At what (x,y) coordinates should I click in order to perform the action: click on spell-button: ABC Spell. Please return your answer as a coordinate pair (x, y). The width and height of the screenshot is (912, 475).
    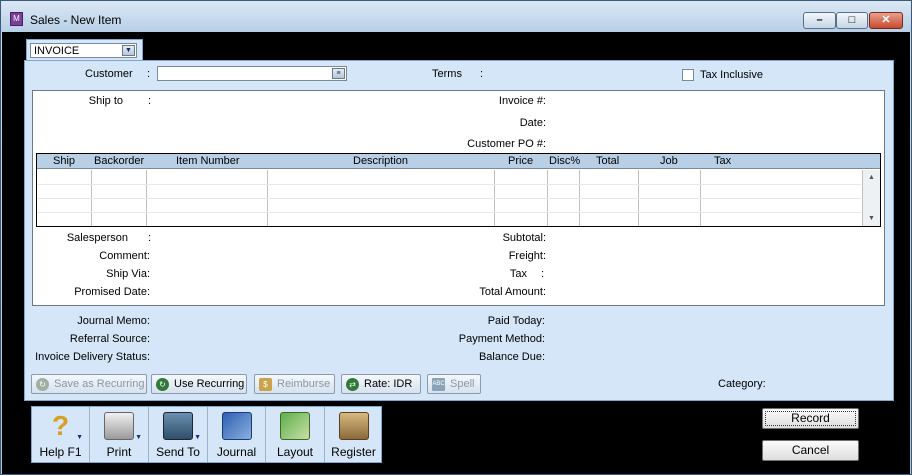
    Looking at the image, I should click on (454, 384).